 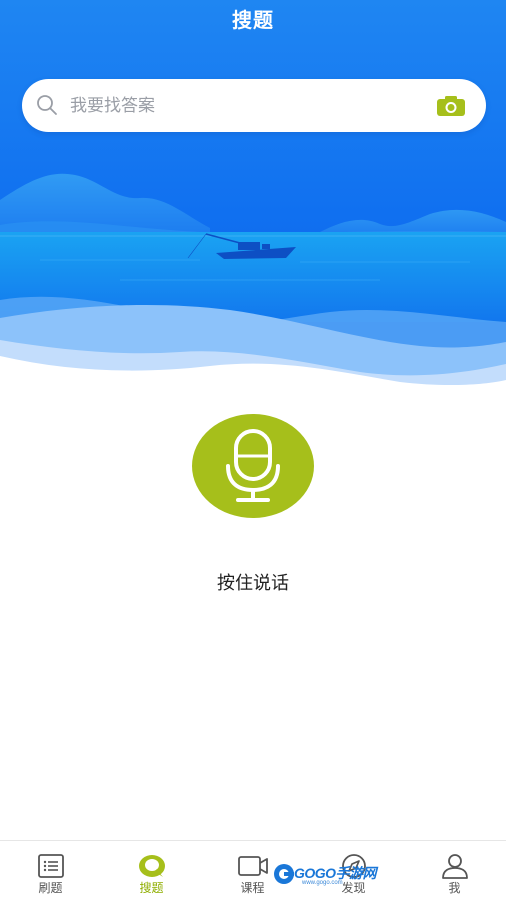 What do you see at coordinates (245, 105) in the screenshot?
I see `search-input` at bounding box center [245, 105].